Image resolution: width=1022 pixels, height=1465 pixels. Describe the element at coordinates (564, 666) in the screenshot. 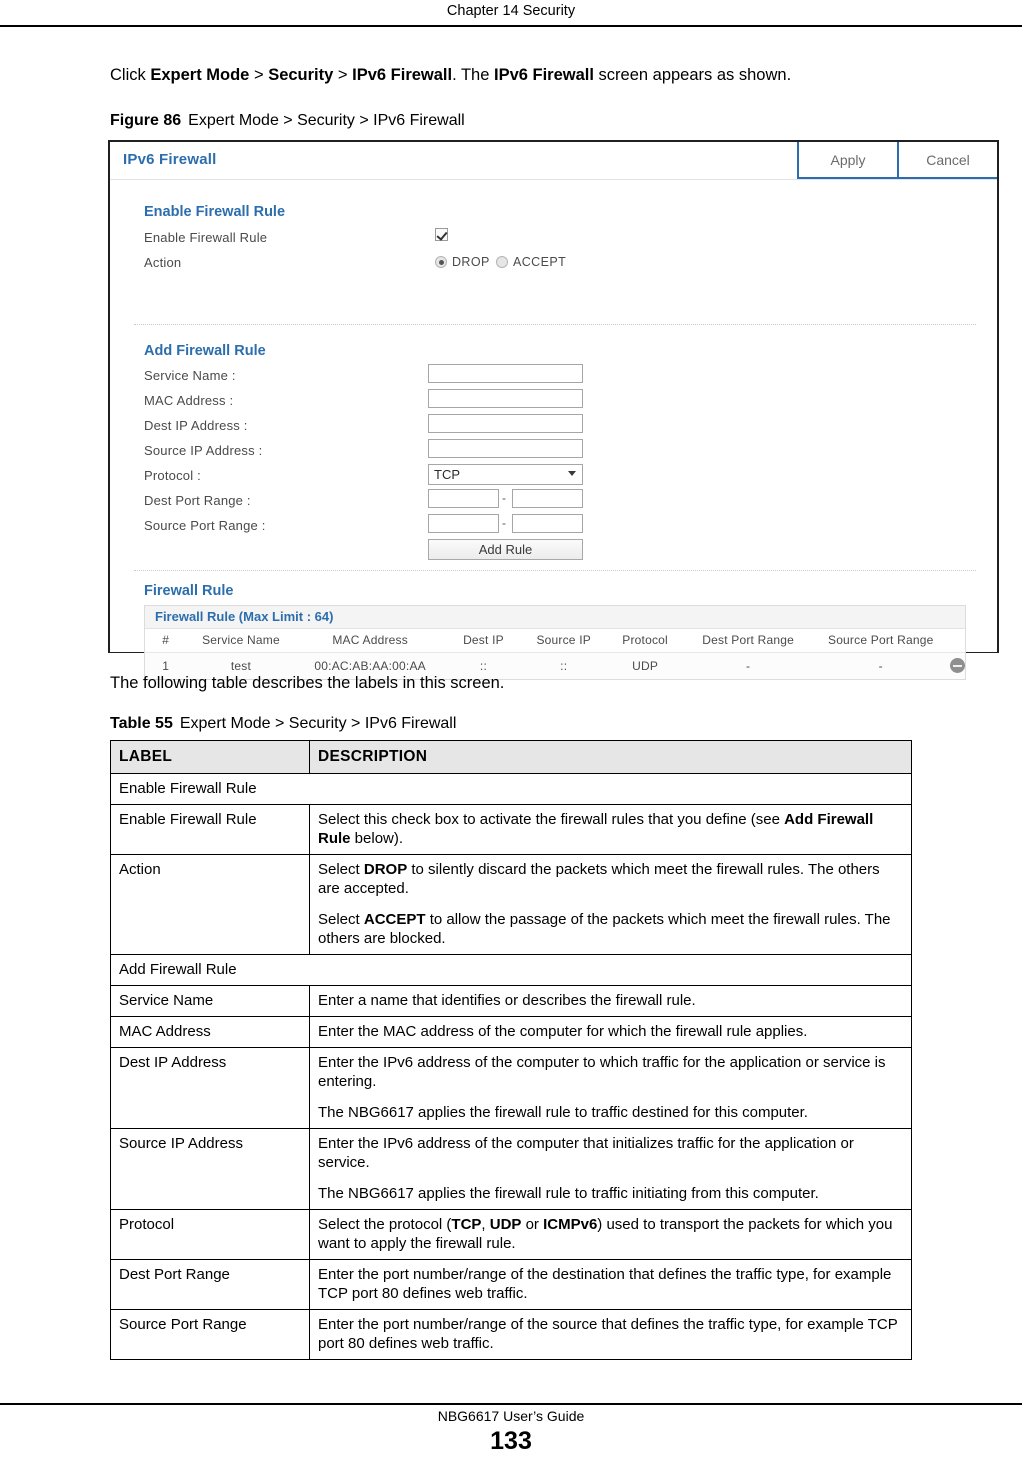

I see `cell-source-ip: ::` at that location.